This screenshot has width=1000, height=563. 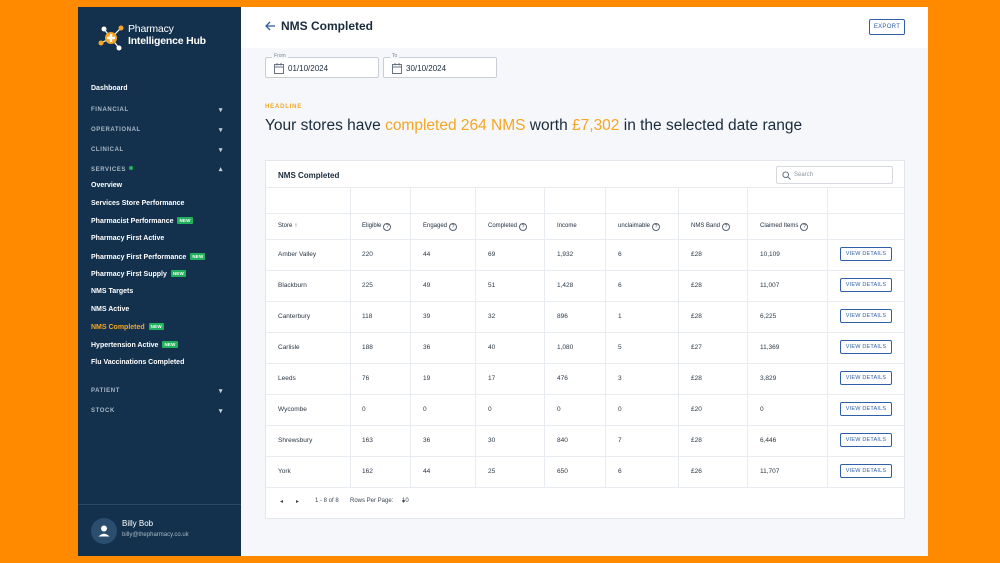 What do you see at coordinates (770, 285) in the screenshot?
I see `table-cell: 11,007` at bounding box center [770, 285].